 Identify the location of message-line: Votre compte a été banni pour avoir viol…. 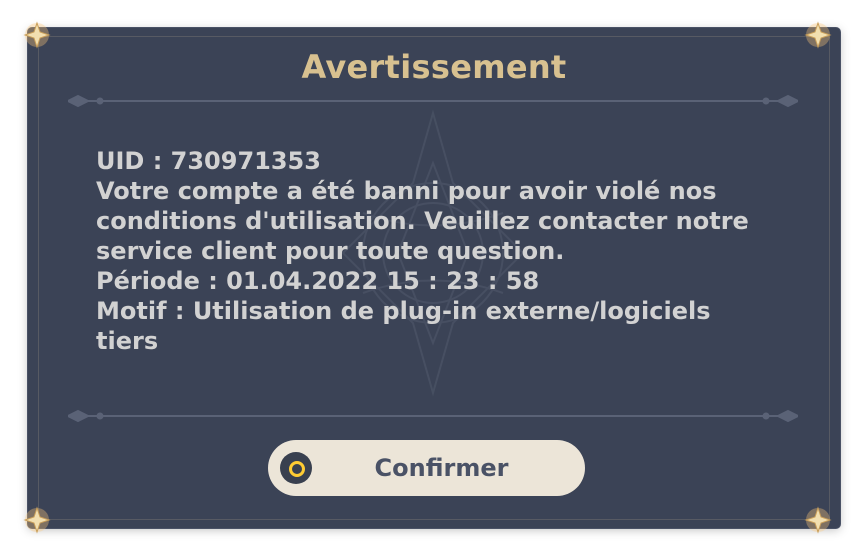
(406, 191).